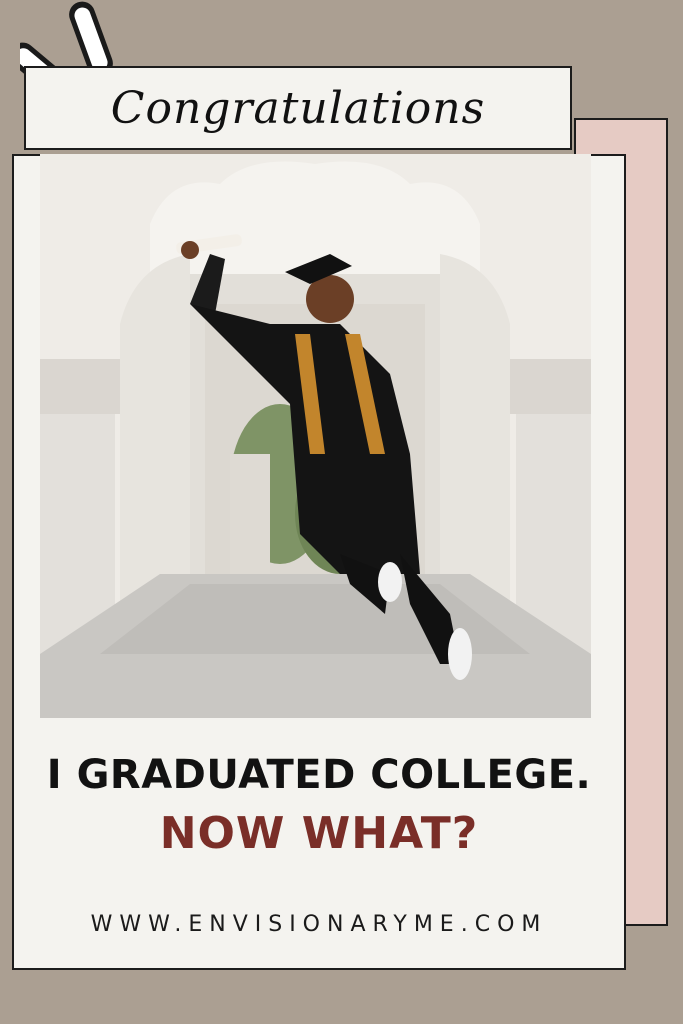 The height and width of the screenshot is (1024, 683). I want to click on headline-line-1: I GRADUATED COLLEGE., so click(319, 775).